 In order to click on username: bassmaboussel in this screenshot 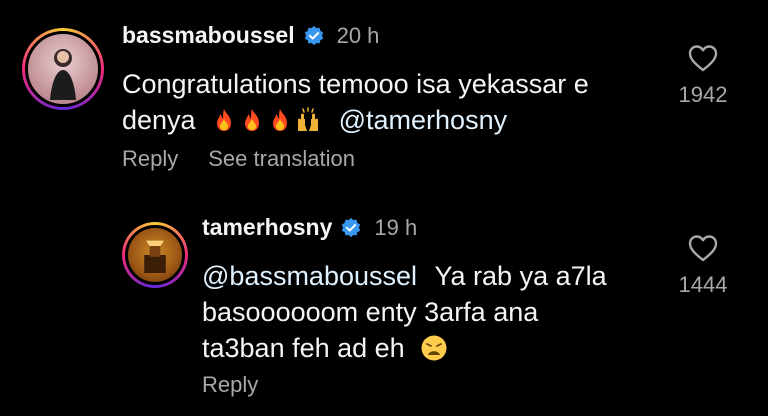, I will do `click(208, 35)`.